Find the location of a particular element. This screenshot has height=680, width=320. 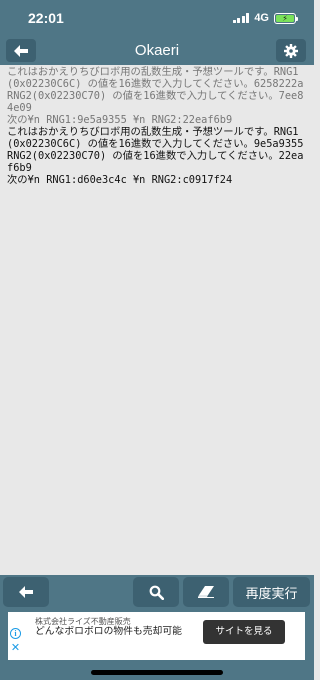

eraser-icon is located at coordinates (206, 592).